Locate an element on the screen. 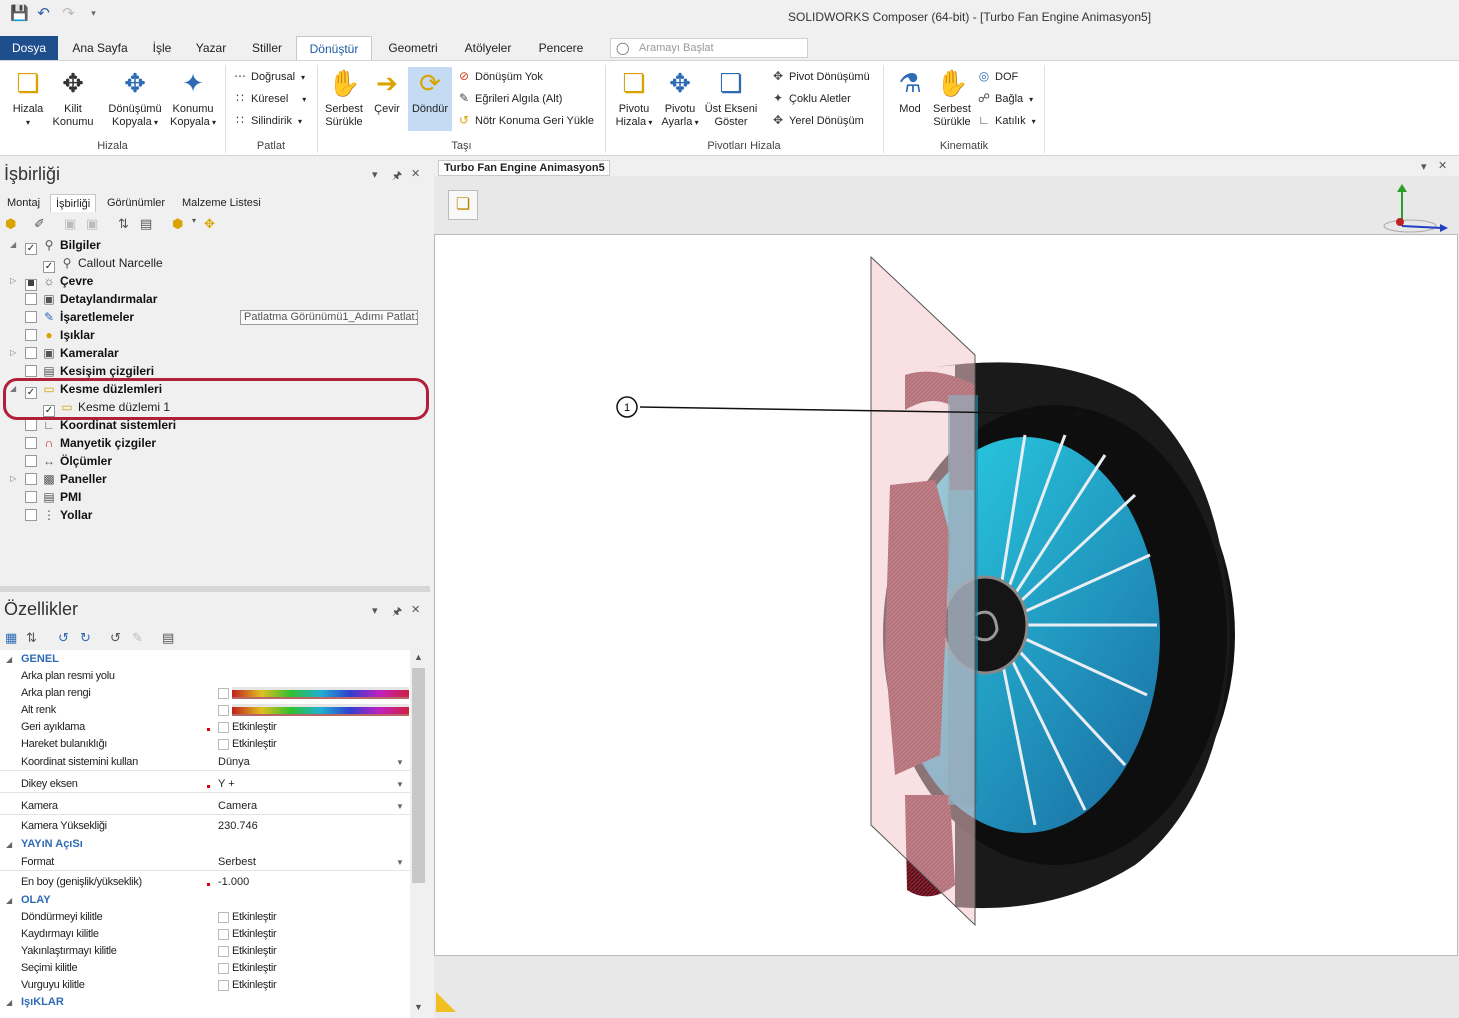 The height and width of the screenshot is (1018, 1459). chevron-down-icon: ▾ is located at coordinates (93, 13).